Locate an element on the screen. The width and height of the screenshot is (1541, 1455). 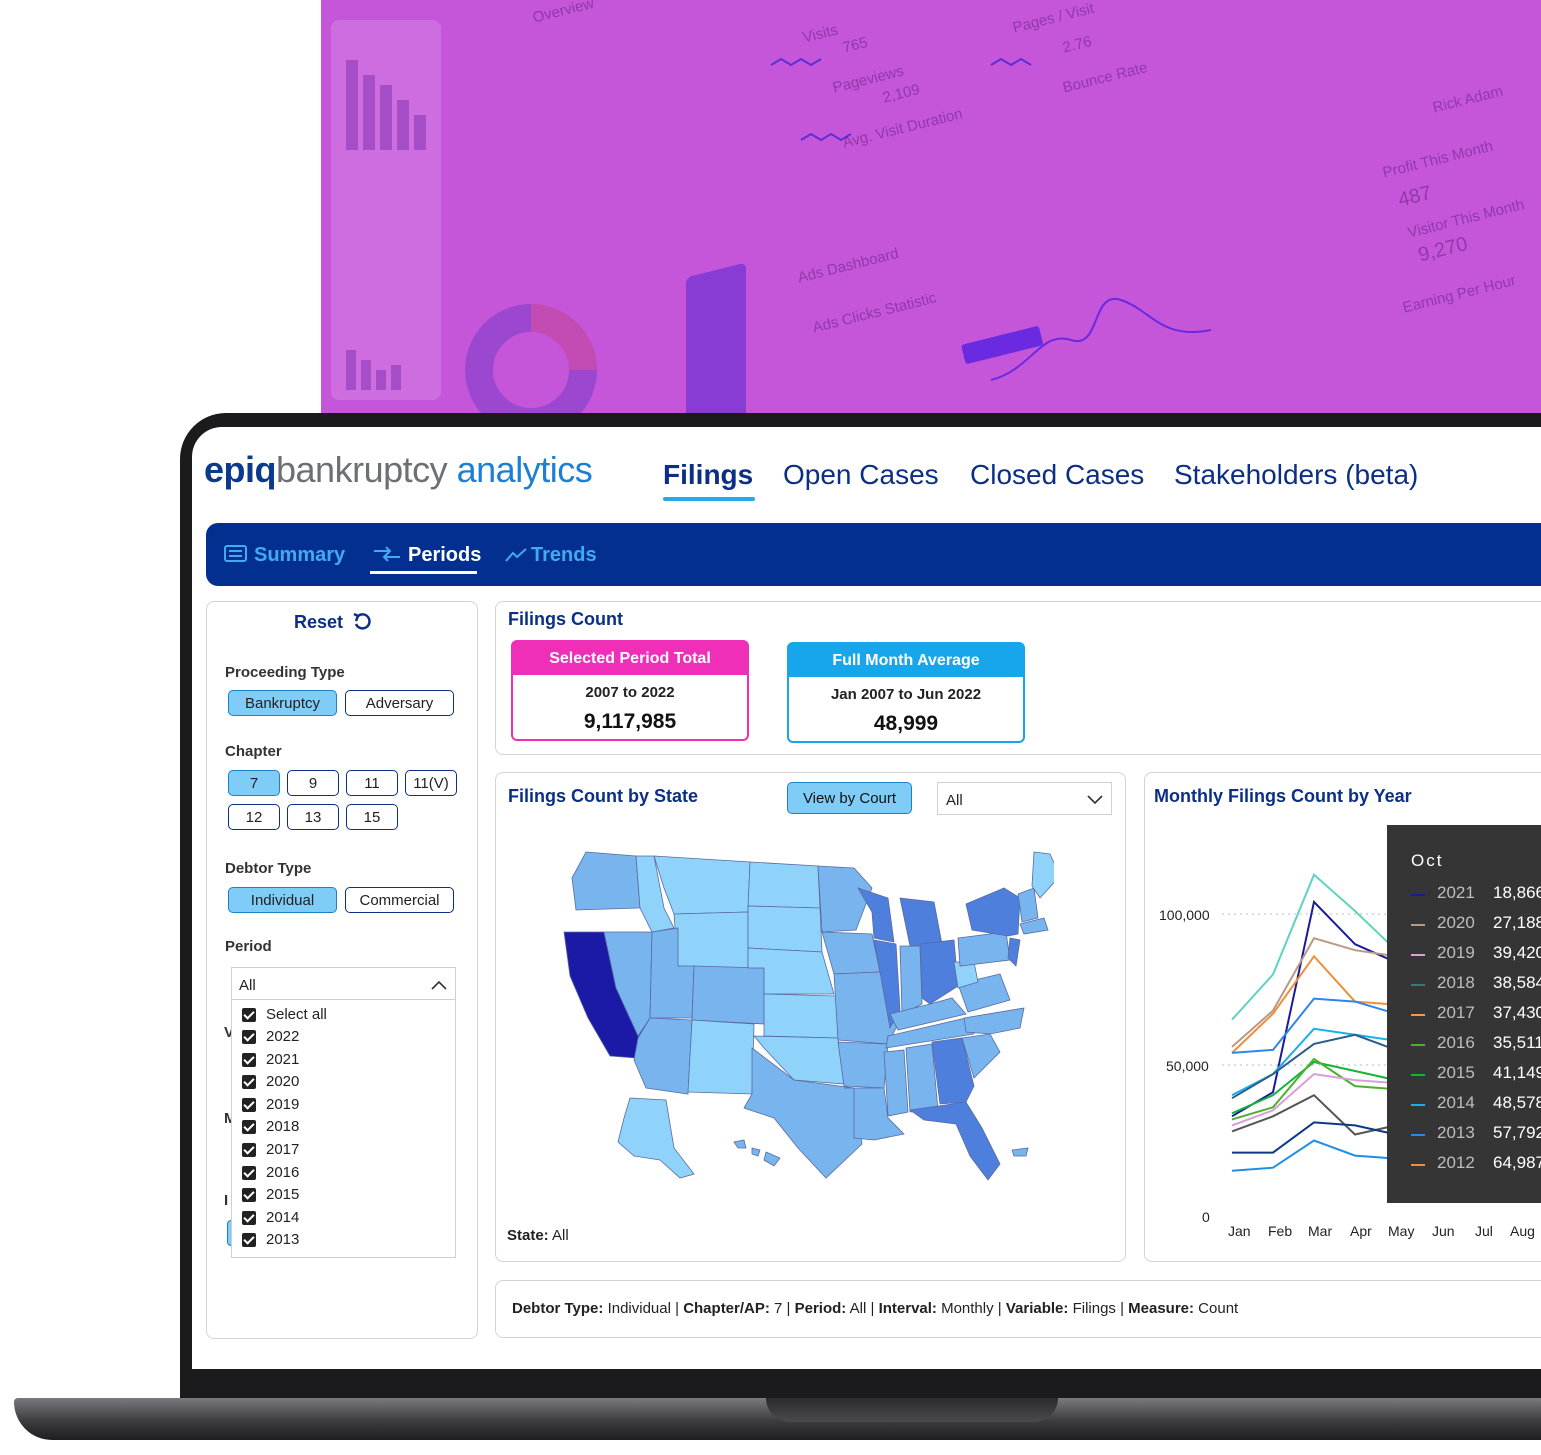
us-state-map is located at coordinates (804, 1018).